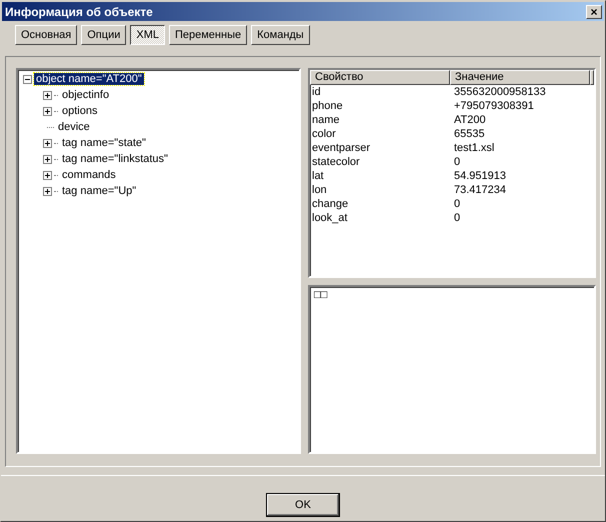 The width and height of the screenshot is (606, 522). Describe the element at coordinates (303, 505) in the screenshot. I see `ok-button: OK` at that location.